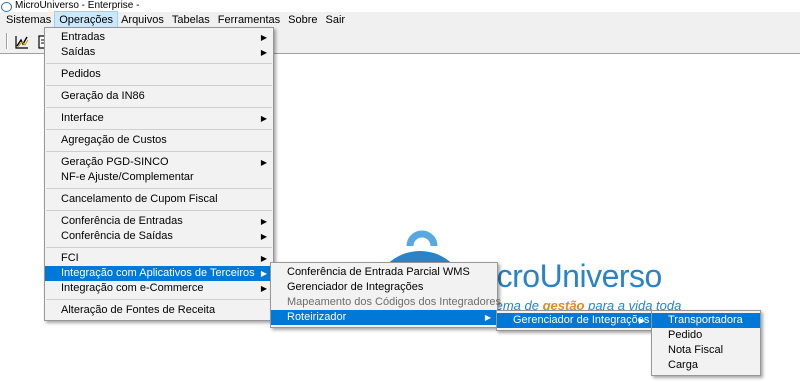 This screenshot has width=800, height=390. What do you see at coordinates (6, 6) in the screenshot?
I see `app-icon` at bounding box center [6, 6].